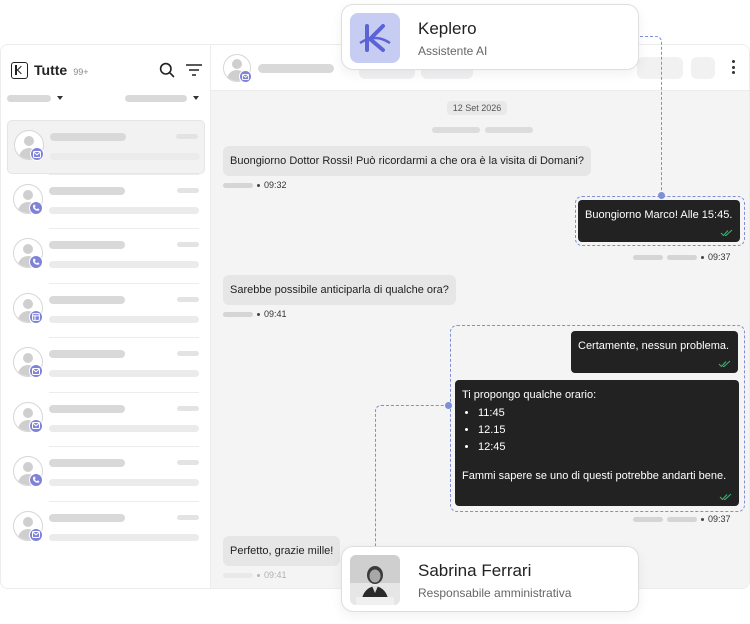 This screenshot has width=750, height=624. I want to click on search-icon, so click(167, 70).